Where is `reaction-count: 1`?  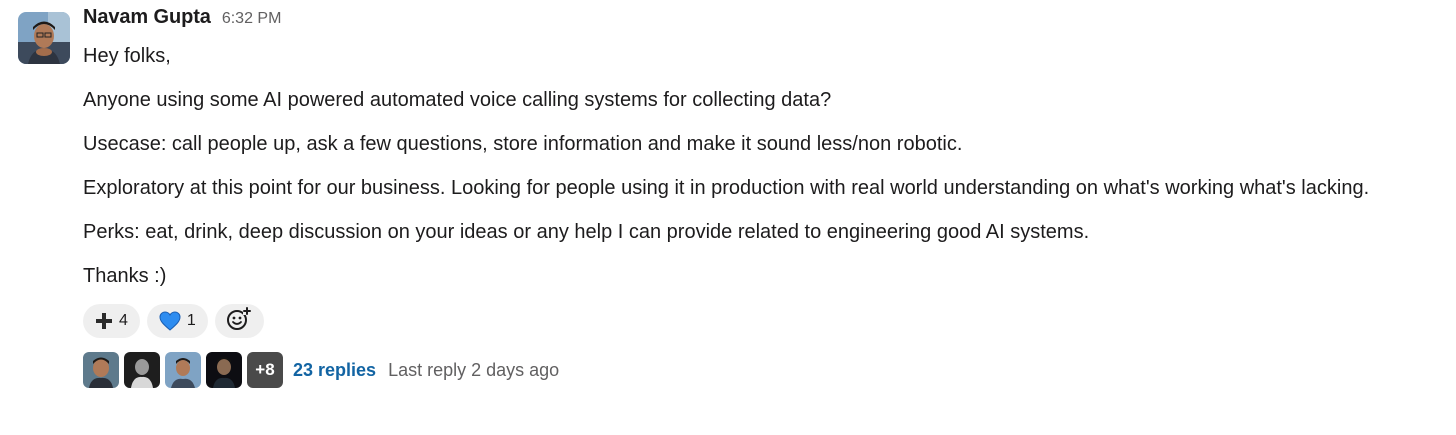 reaction-count: 1 is located at coordinates (191, 320).